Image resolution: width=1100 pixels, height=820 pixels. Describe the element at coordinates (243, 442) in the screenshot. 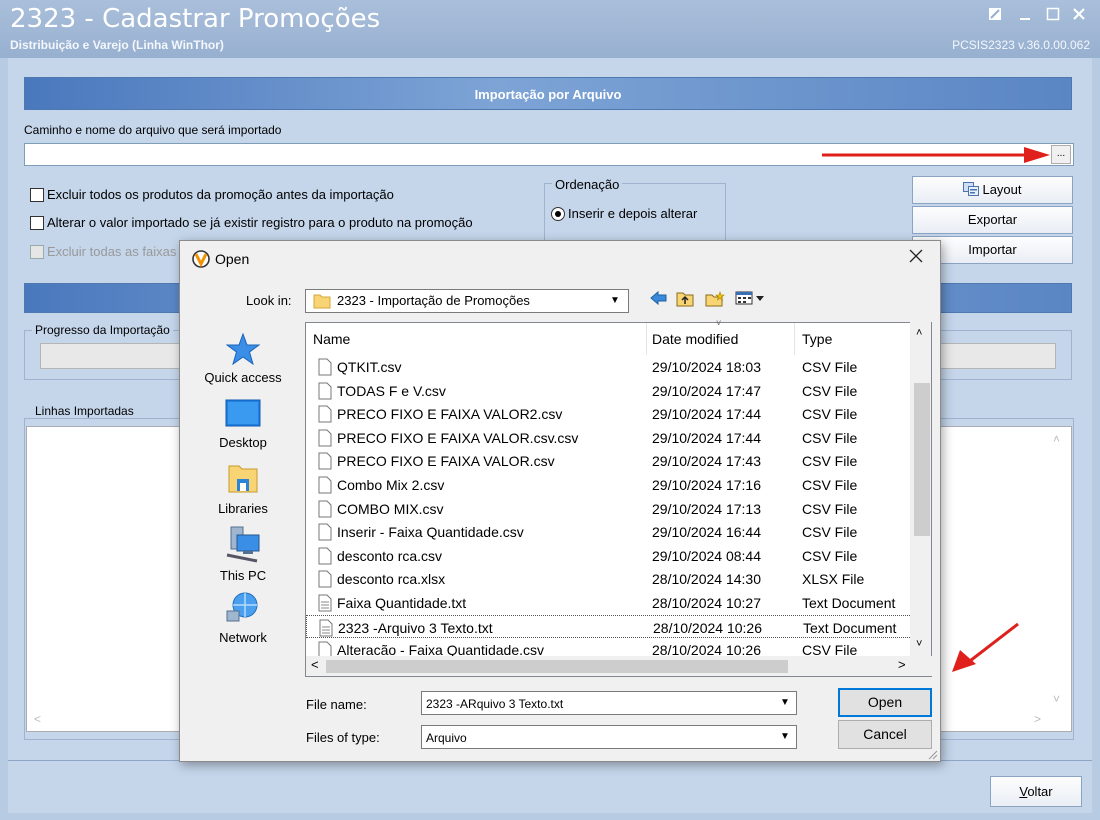

I see `place-label: Desktop` at that location.